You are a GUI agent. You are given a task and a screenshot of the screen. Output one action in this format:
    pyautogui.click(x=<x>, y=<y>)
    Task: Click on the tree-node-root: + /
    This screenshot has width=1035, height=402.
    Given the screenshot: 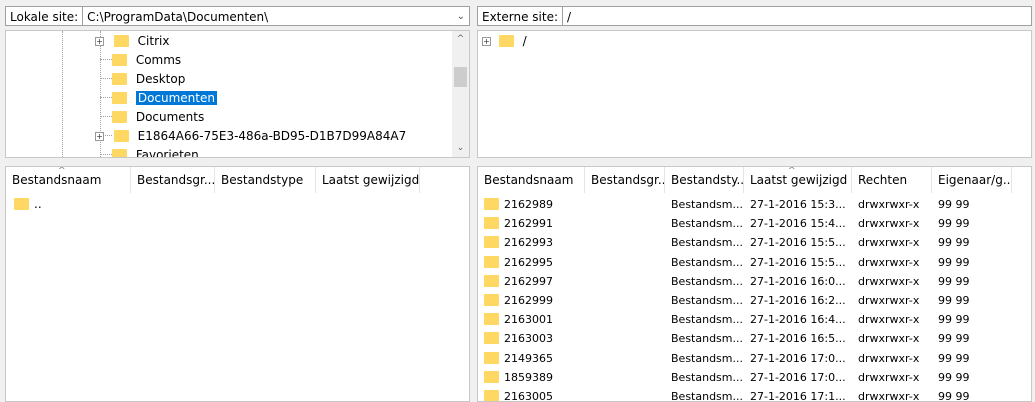 What is the action you would take?
    pyautogui.click(x=504, y=41)
    